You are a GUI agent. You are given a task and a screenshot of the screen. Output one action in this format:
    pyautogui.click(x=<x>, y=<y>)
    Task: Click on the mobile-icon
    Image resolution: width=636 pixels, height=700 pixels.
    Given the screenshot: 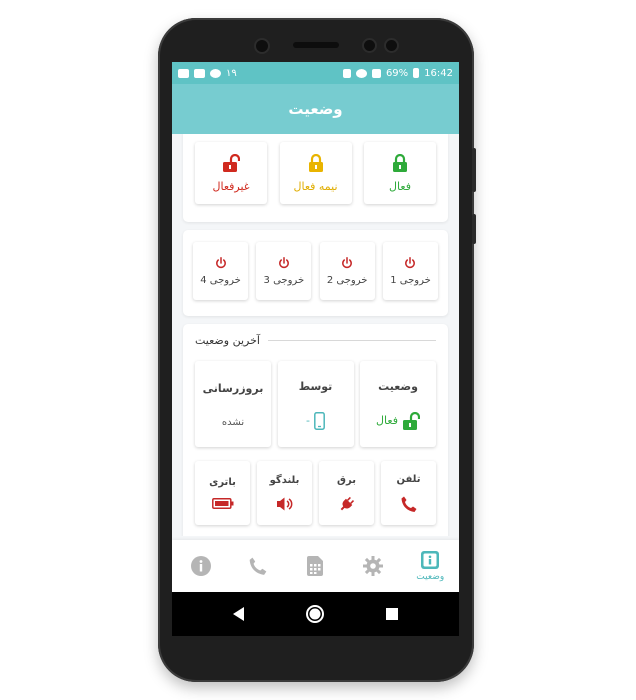 What is the action you would take?
    pyautogui.click(x=319, y=420)
    